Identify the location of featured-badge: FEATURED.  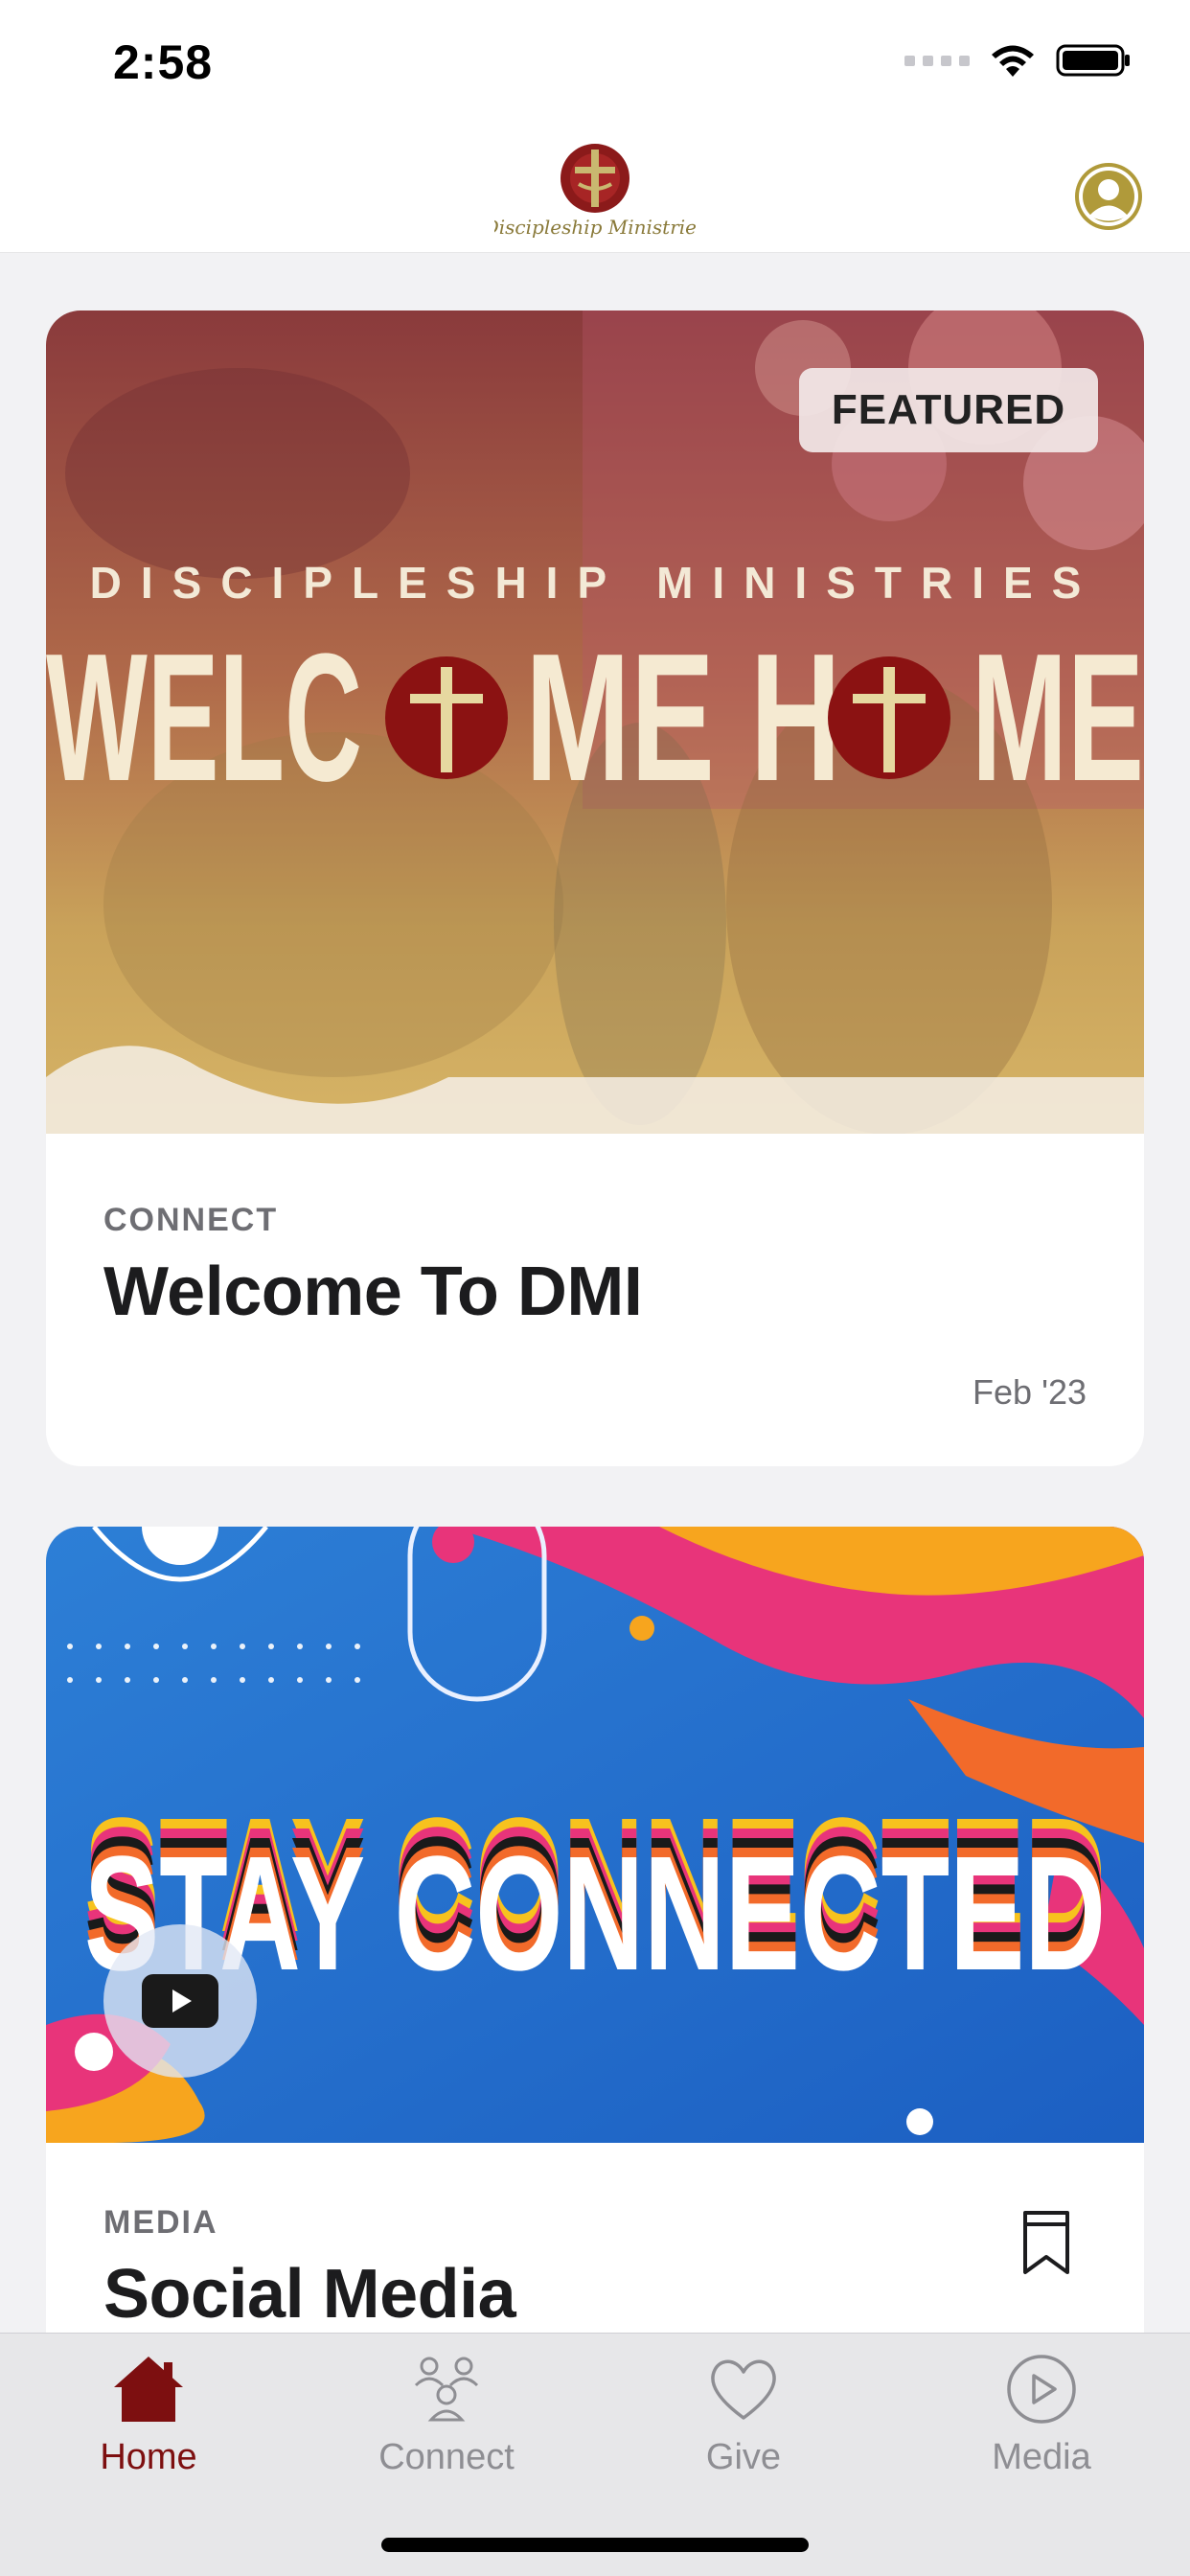
(949, 410).